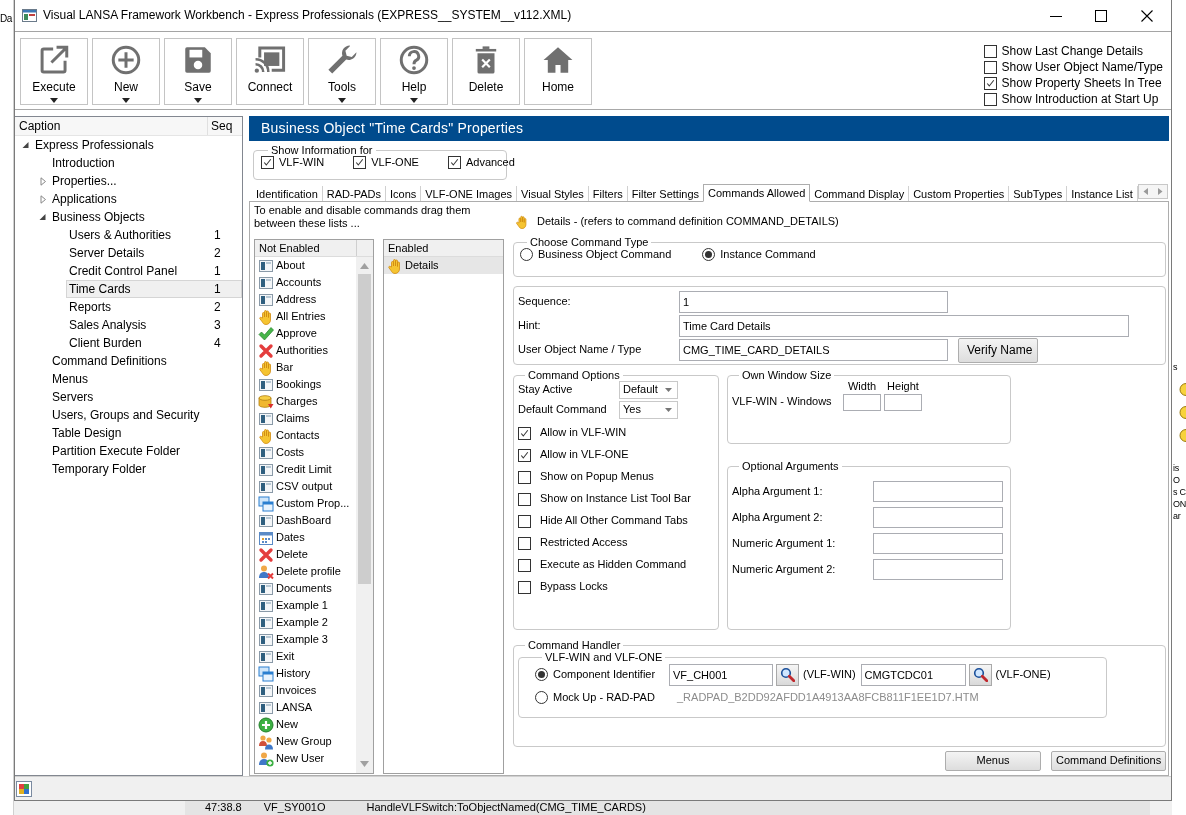  What do you see at coordinates (305, 469) in the screenshot?
I see `list-item: Credit Limit` at bounding box center [305, 469].